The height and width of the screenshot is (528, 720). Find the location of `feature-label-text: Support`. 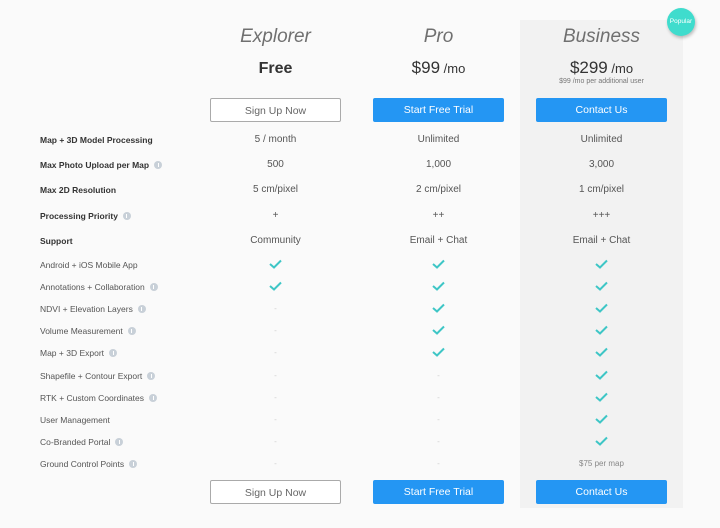

feature-label-text: Support is located at coordinates (56, 241).